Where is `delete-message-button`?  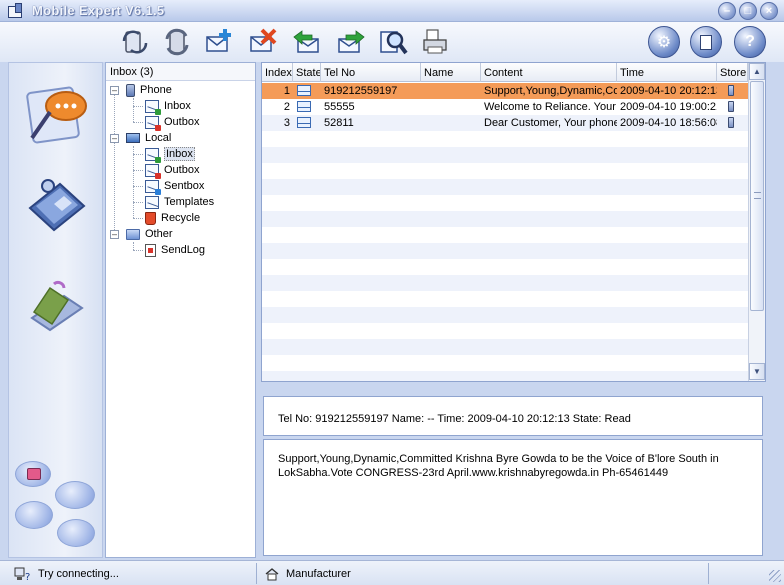
delete-message-button is located at coordinates (263, 42).